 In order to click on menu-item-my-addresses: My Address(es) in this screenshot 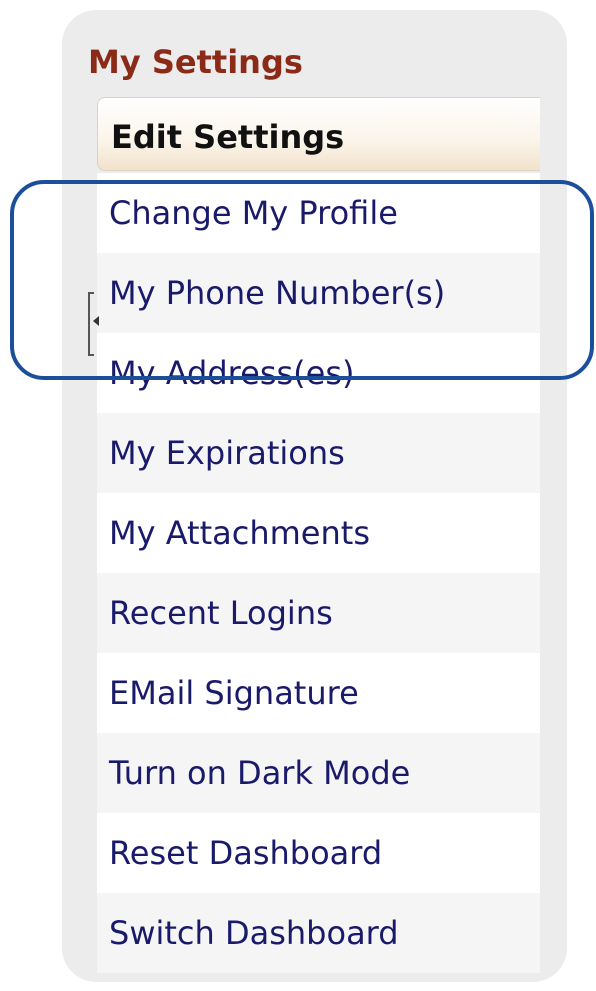, I will do `click(318, 373)`.